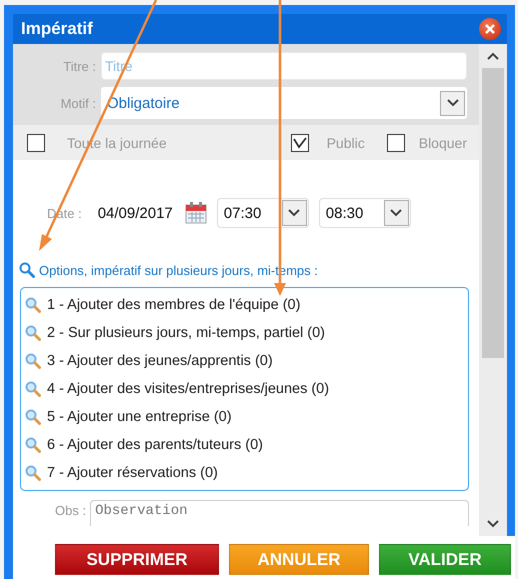 Image resolution: width=518 pixels, height=579 pixels. Describe the element at coordinates (345, 142) in the screenshot. I see `checkbox-label: Public` at that location.